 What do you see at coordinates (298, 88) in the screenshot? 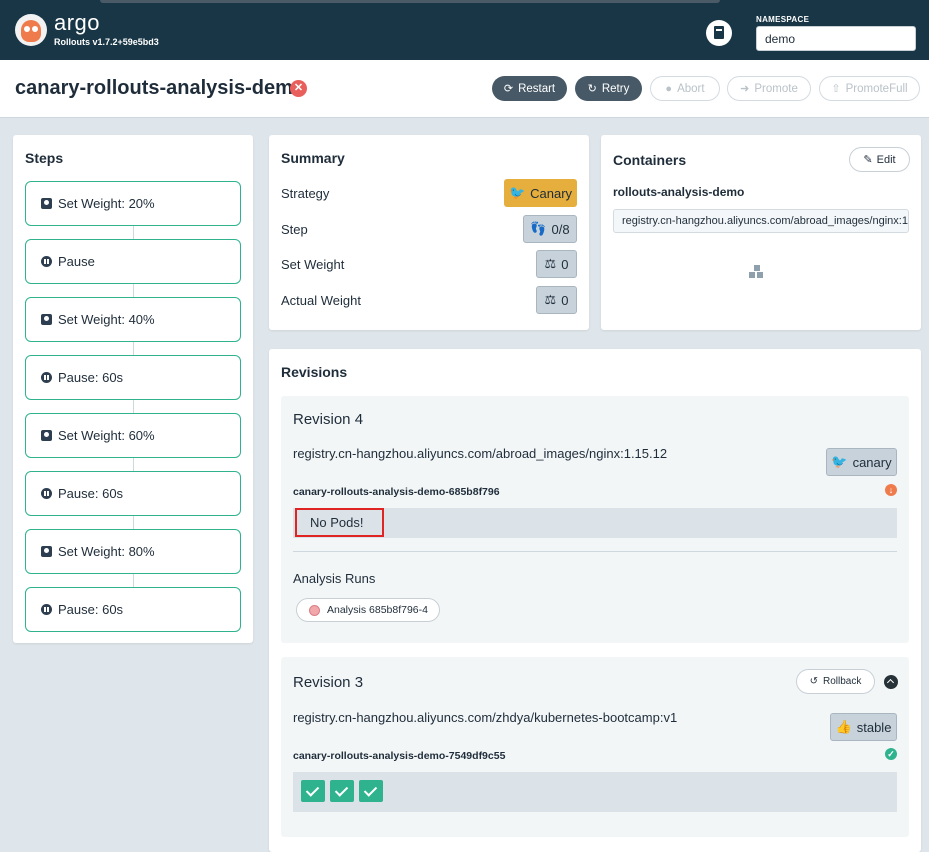
I see `error-status-icon: ✕` at bounding box center [298, 88].